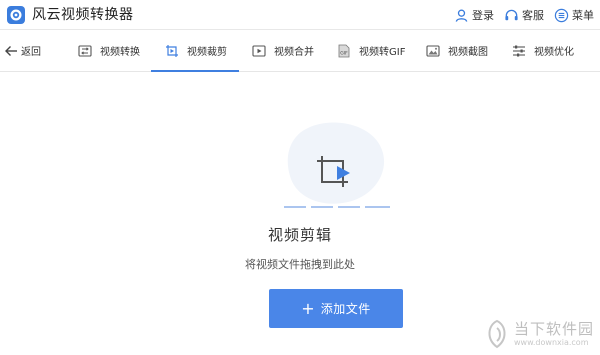 The image size is (600, 355). I want to click on tab-video-to-gif: GIF 视频转GIF, so click(371, 50).